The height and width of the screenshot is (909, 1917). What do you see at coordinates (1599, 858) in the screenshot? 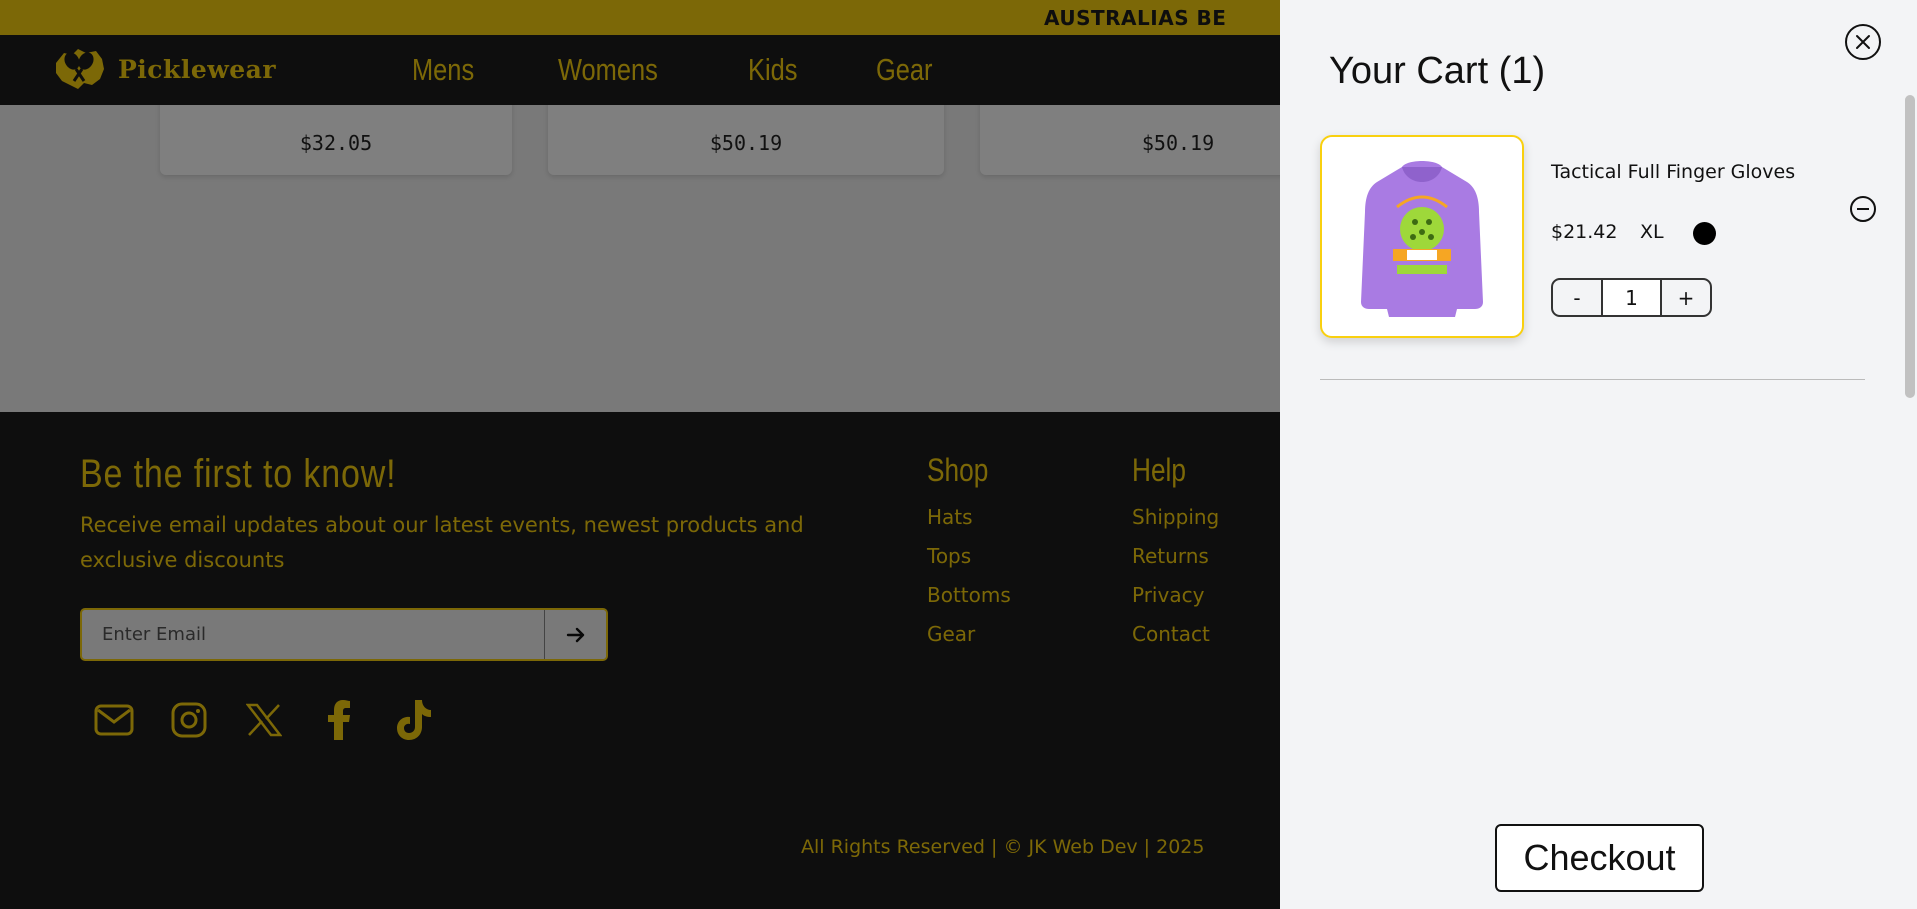
I see `checkout-button: Checkout` at bounding box center [1599, 858].